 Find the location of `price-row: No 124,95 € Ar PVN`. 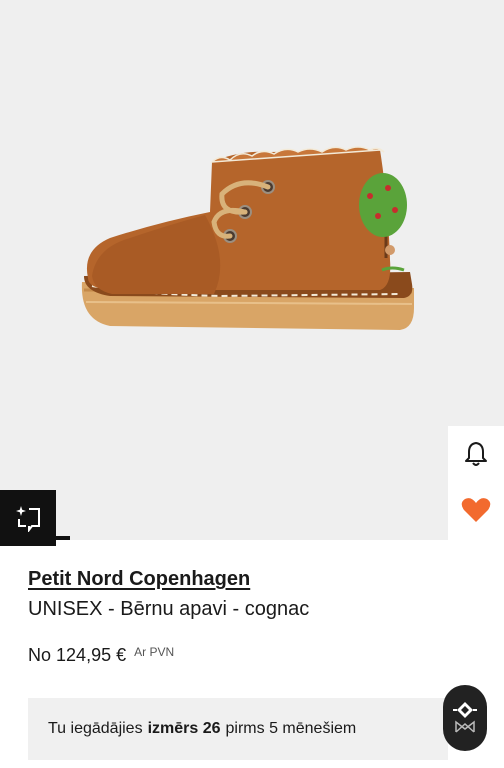

price-row: No 124,95 € Ar PVN is located at coordinates (101, 655).